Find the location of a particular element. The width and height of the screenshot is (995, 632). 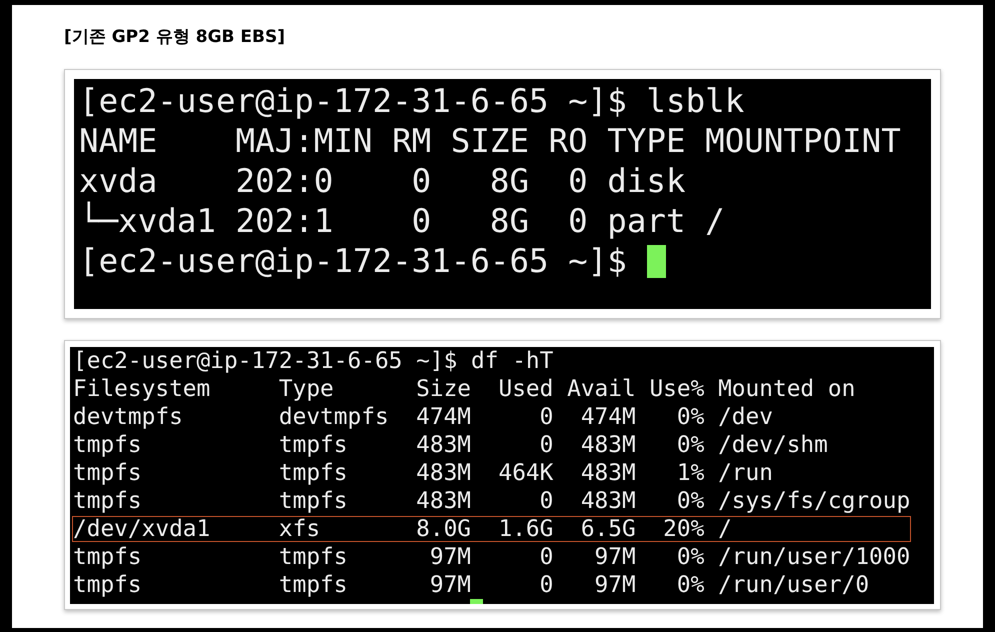

terminal-line: tmpfs tmpfs 483M 0 483M 0% /dev/shm is located at coordinates (450, 445).